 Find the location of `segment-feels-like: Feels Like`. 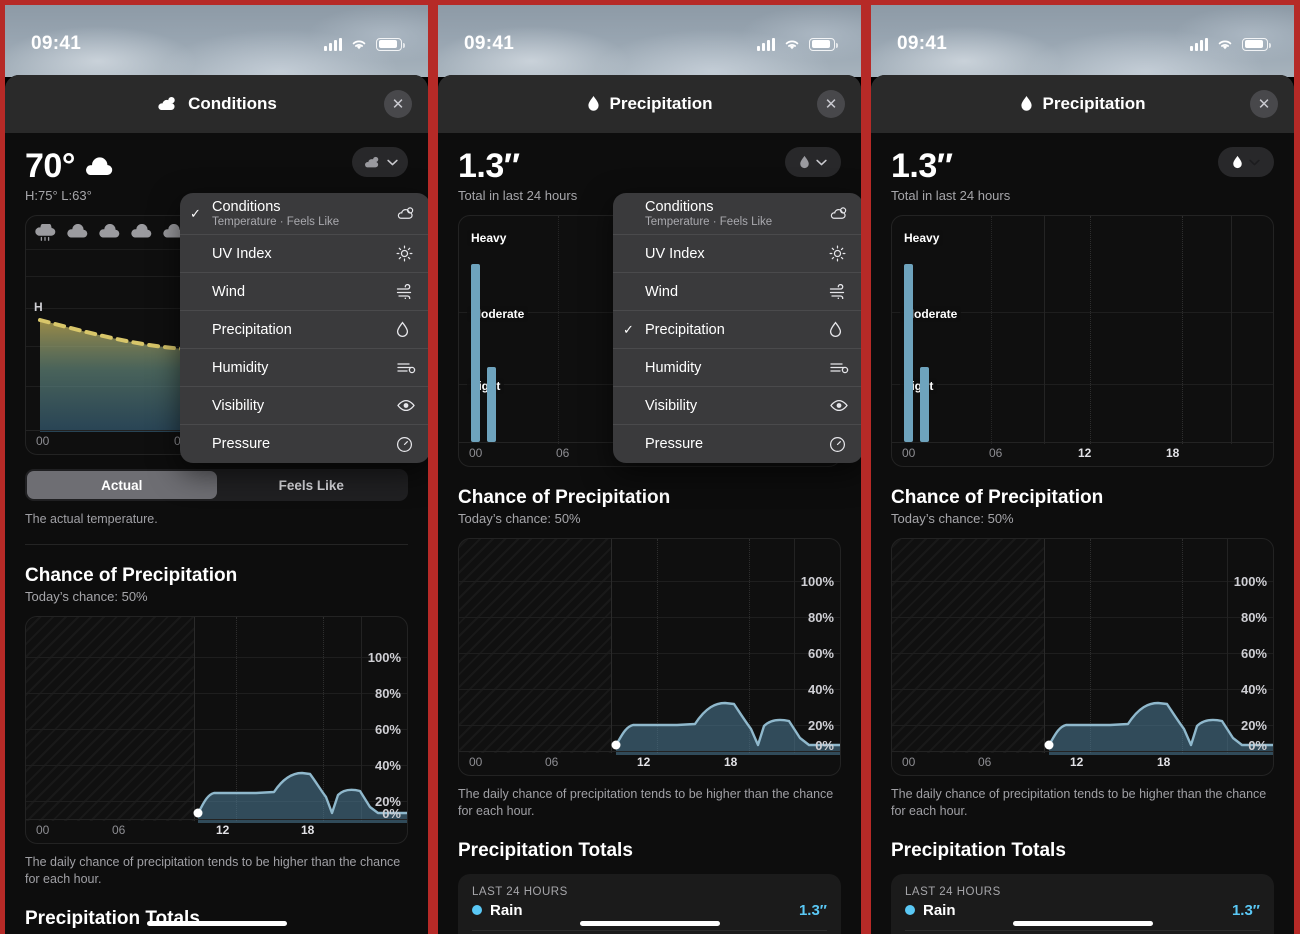

segment-feels-like: Feels Like is located at coordinates (312, 485).